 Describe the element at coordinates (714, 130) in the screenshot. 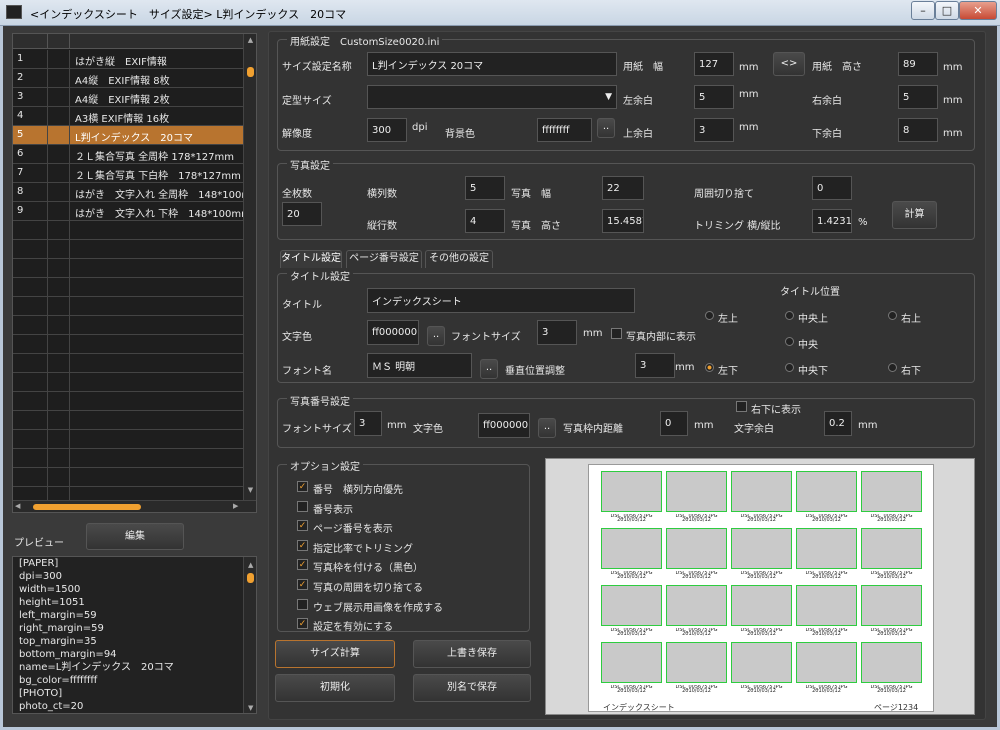

I see `top-margin-input: 3` at that location.